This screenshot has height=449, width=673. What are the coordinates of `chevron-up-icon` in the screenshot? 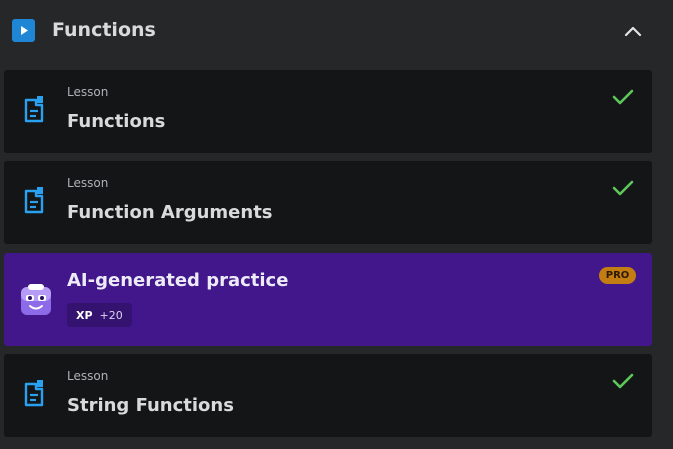 It's located at (633, 31).